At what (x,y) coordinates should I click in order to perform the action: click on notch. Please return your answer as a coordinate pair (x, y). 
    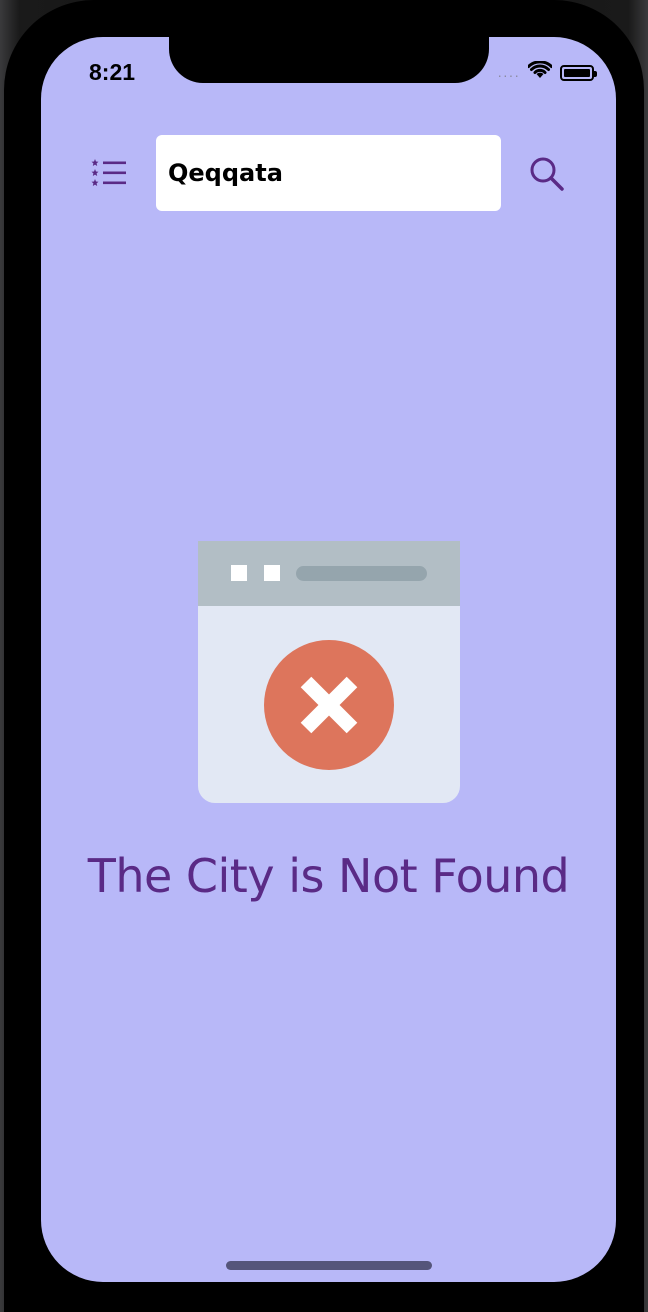
    Looking at the image, I should click on (329, 60).